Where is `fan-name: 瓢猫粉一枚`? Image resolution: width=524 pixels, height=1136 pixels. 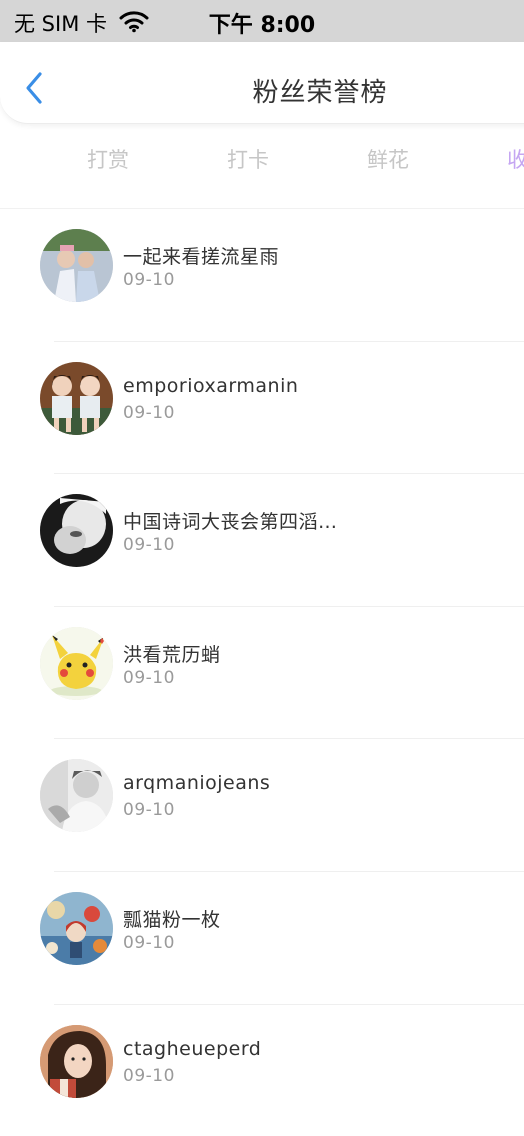 fan-name: 瓢猫粉一枚 is located at coordinates (172, 919).